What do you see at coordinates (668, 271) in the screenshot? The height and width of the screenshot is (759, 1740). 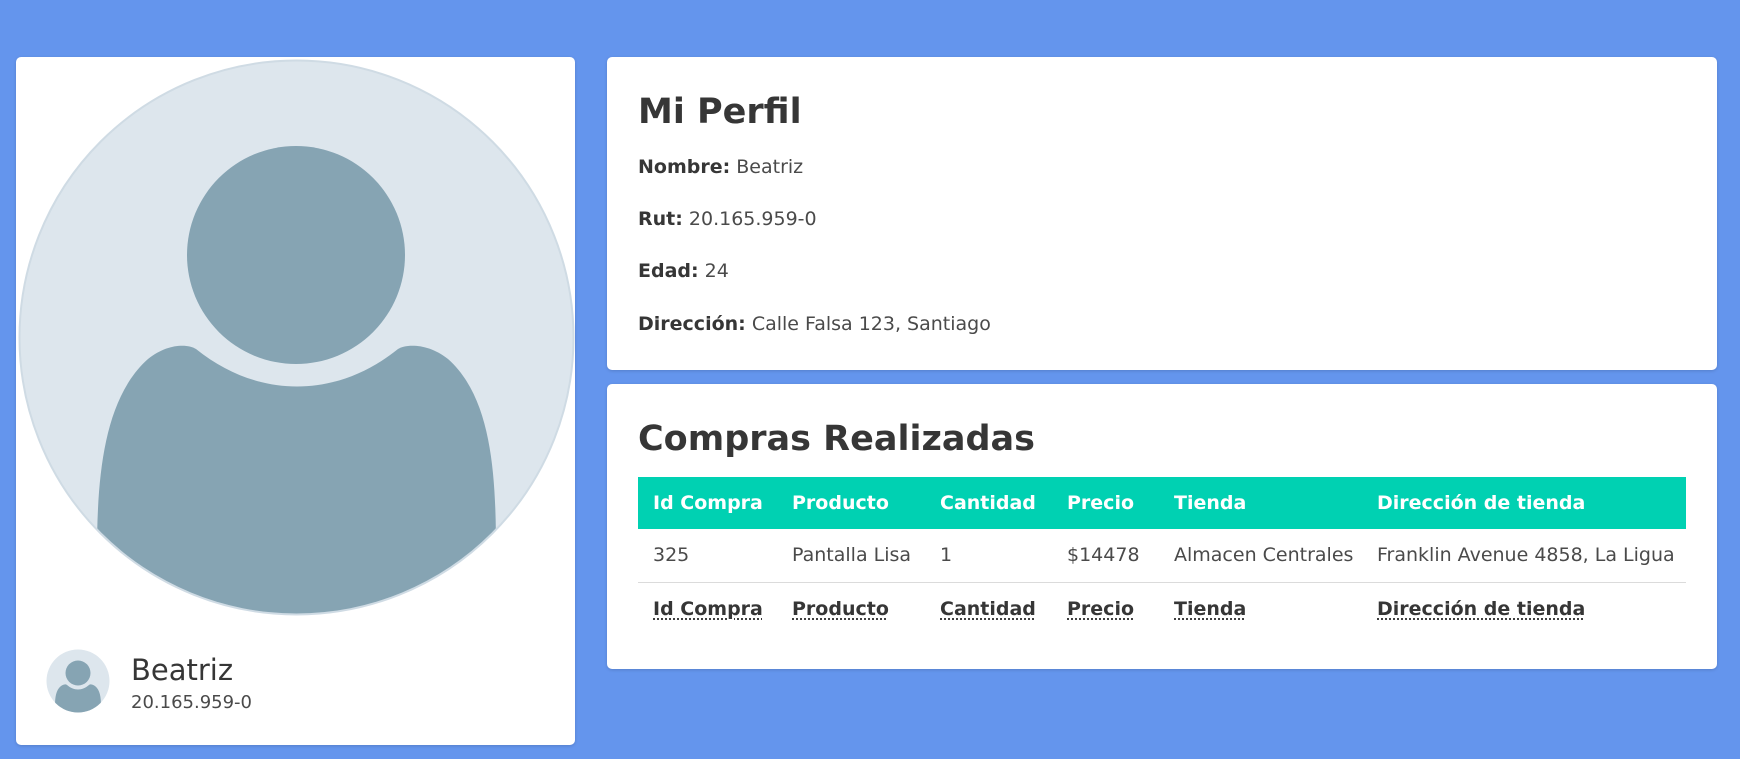 I see `field-label: Edad:` at bounding box center [668, 271].